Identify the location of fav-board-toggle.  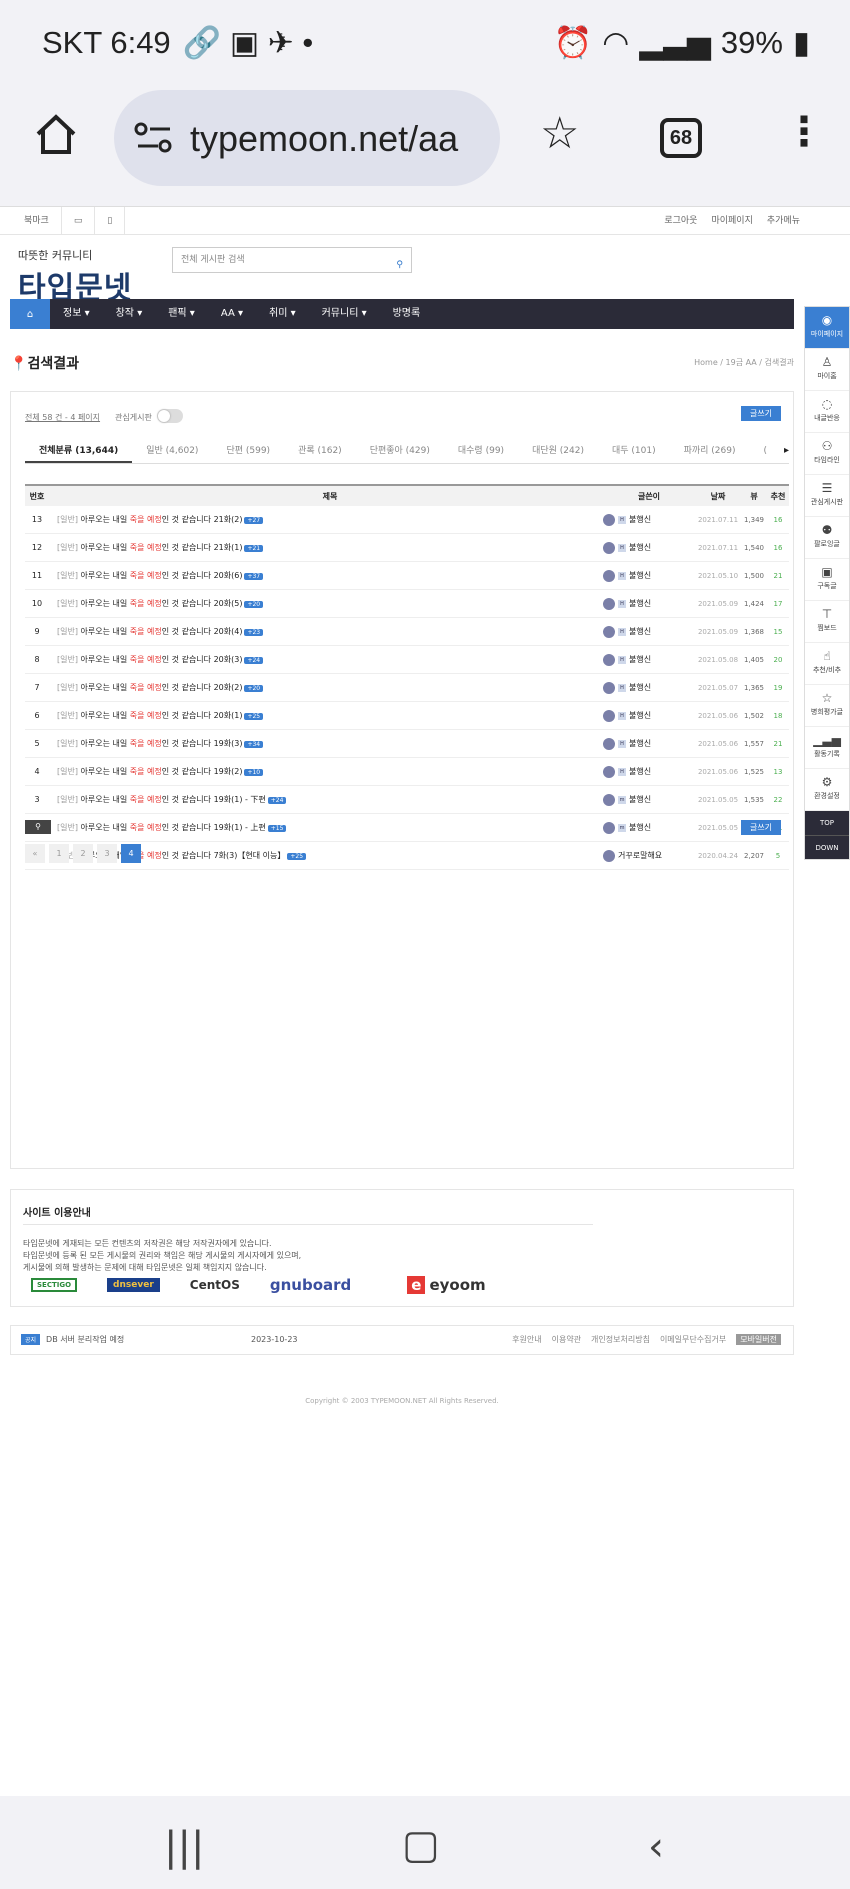
(170, 416).